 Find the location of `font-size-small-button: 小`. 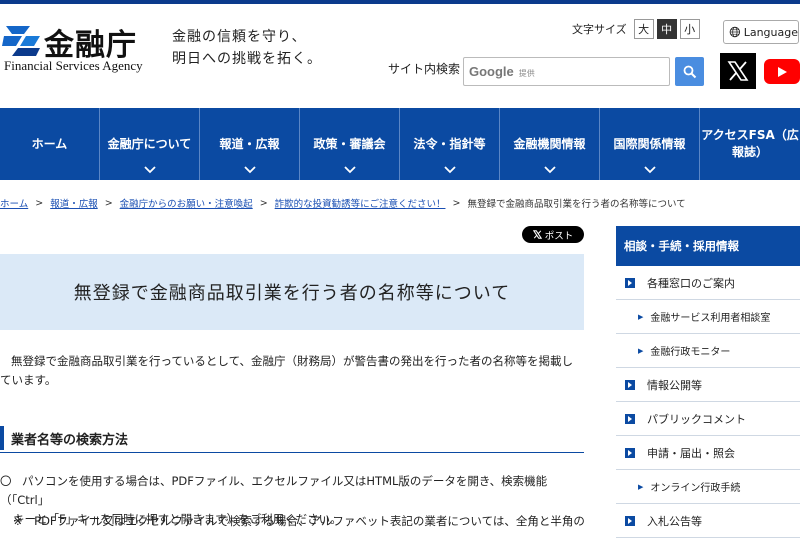

font-size-small-button: 小 is located at coordinates (689, 29).